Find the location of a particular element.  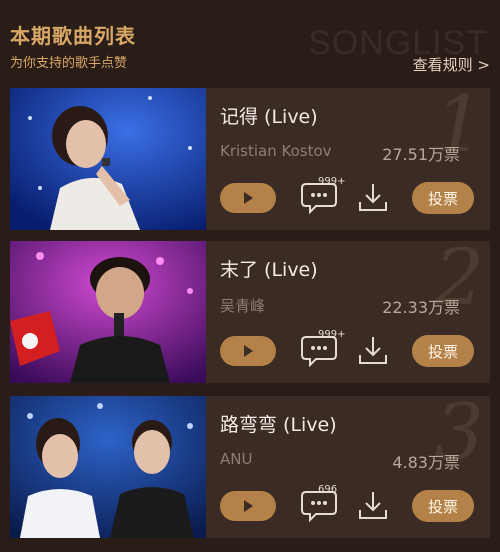

vote-count: 27.51万票 is located at coordinates (421, 154).